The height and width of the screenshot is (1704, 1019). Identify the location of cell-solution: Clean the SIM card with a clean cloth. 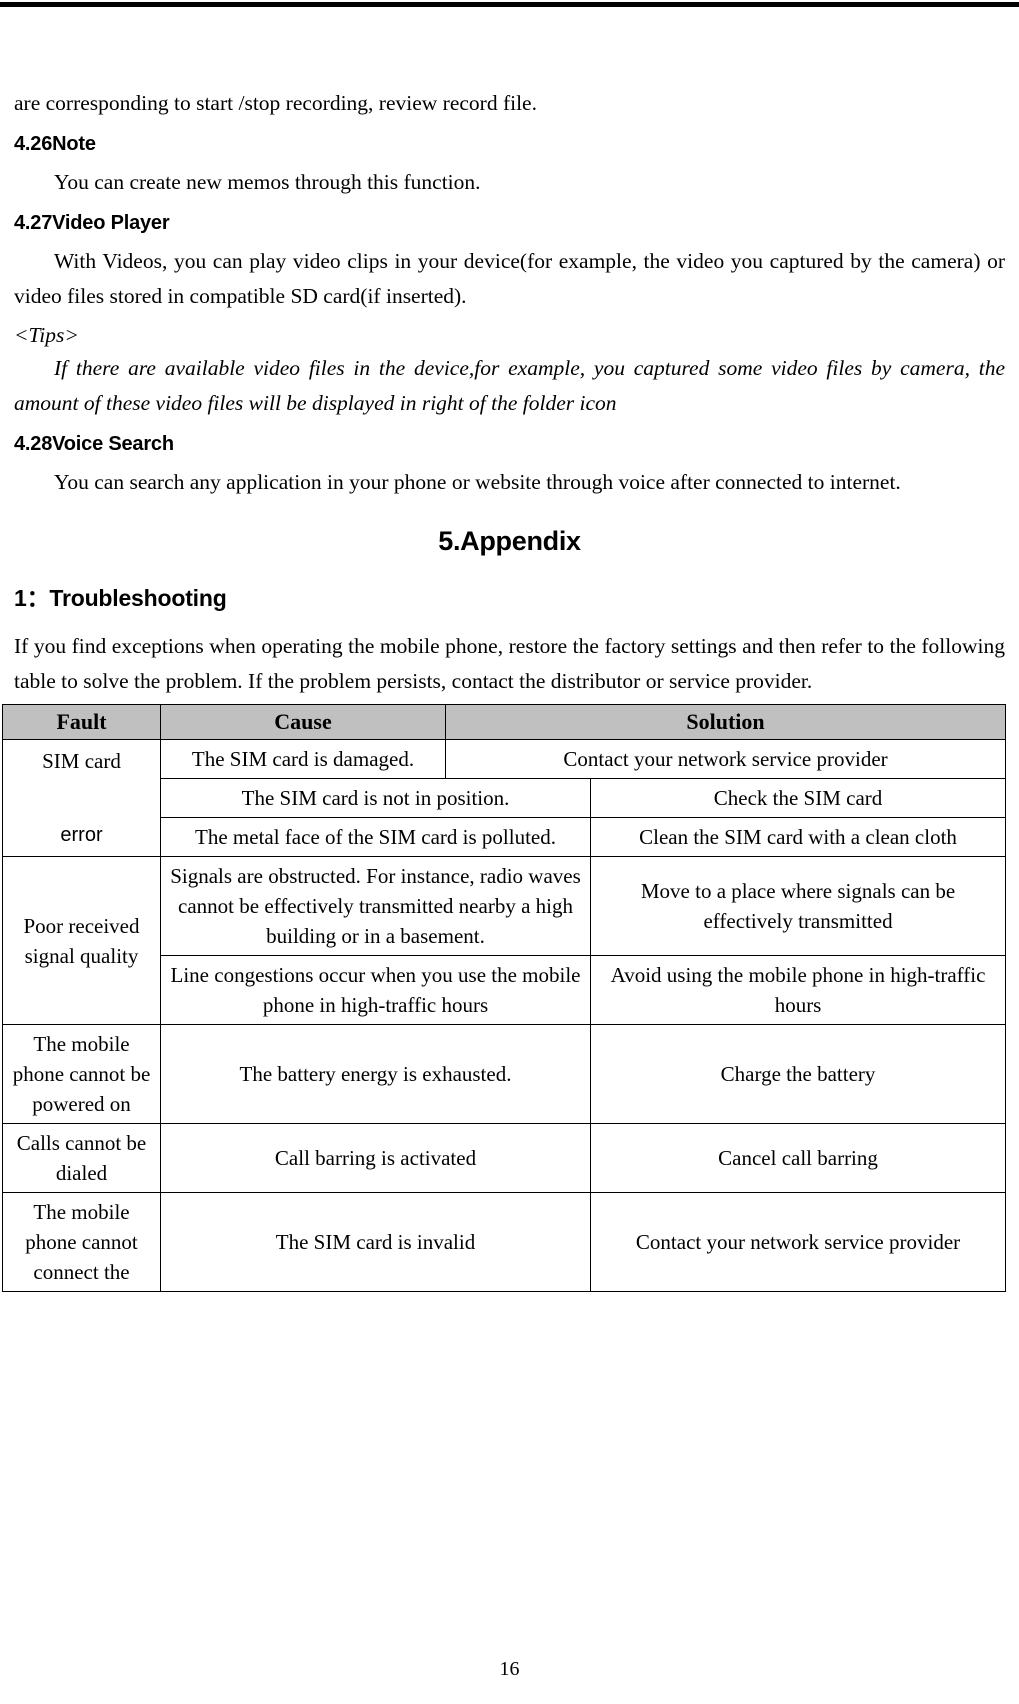
(798, 837).